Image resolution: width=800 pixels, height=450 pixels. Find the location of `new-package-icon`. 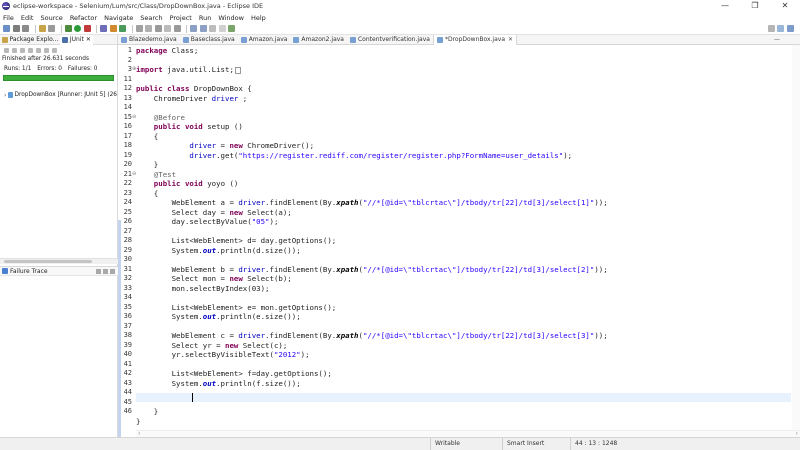

new-package-icon is located at coordinates (113, 28).